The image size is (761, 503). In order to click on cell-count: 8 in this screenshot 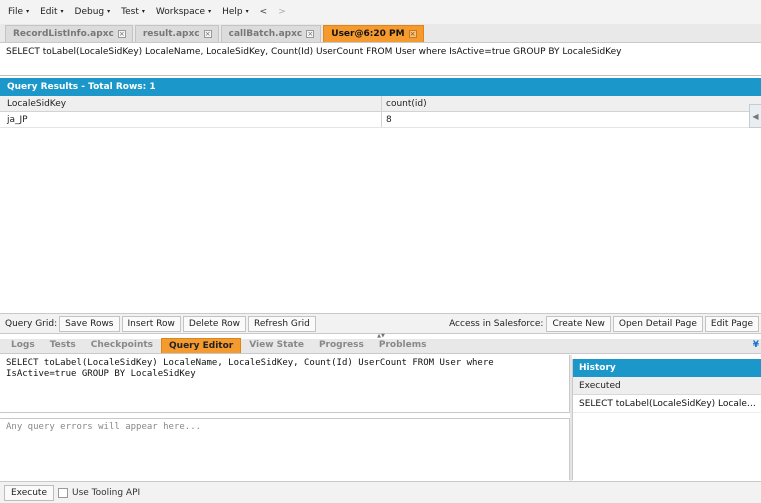, I will do `click(571, 119)`.